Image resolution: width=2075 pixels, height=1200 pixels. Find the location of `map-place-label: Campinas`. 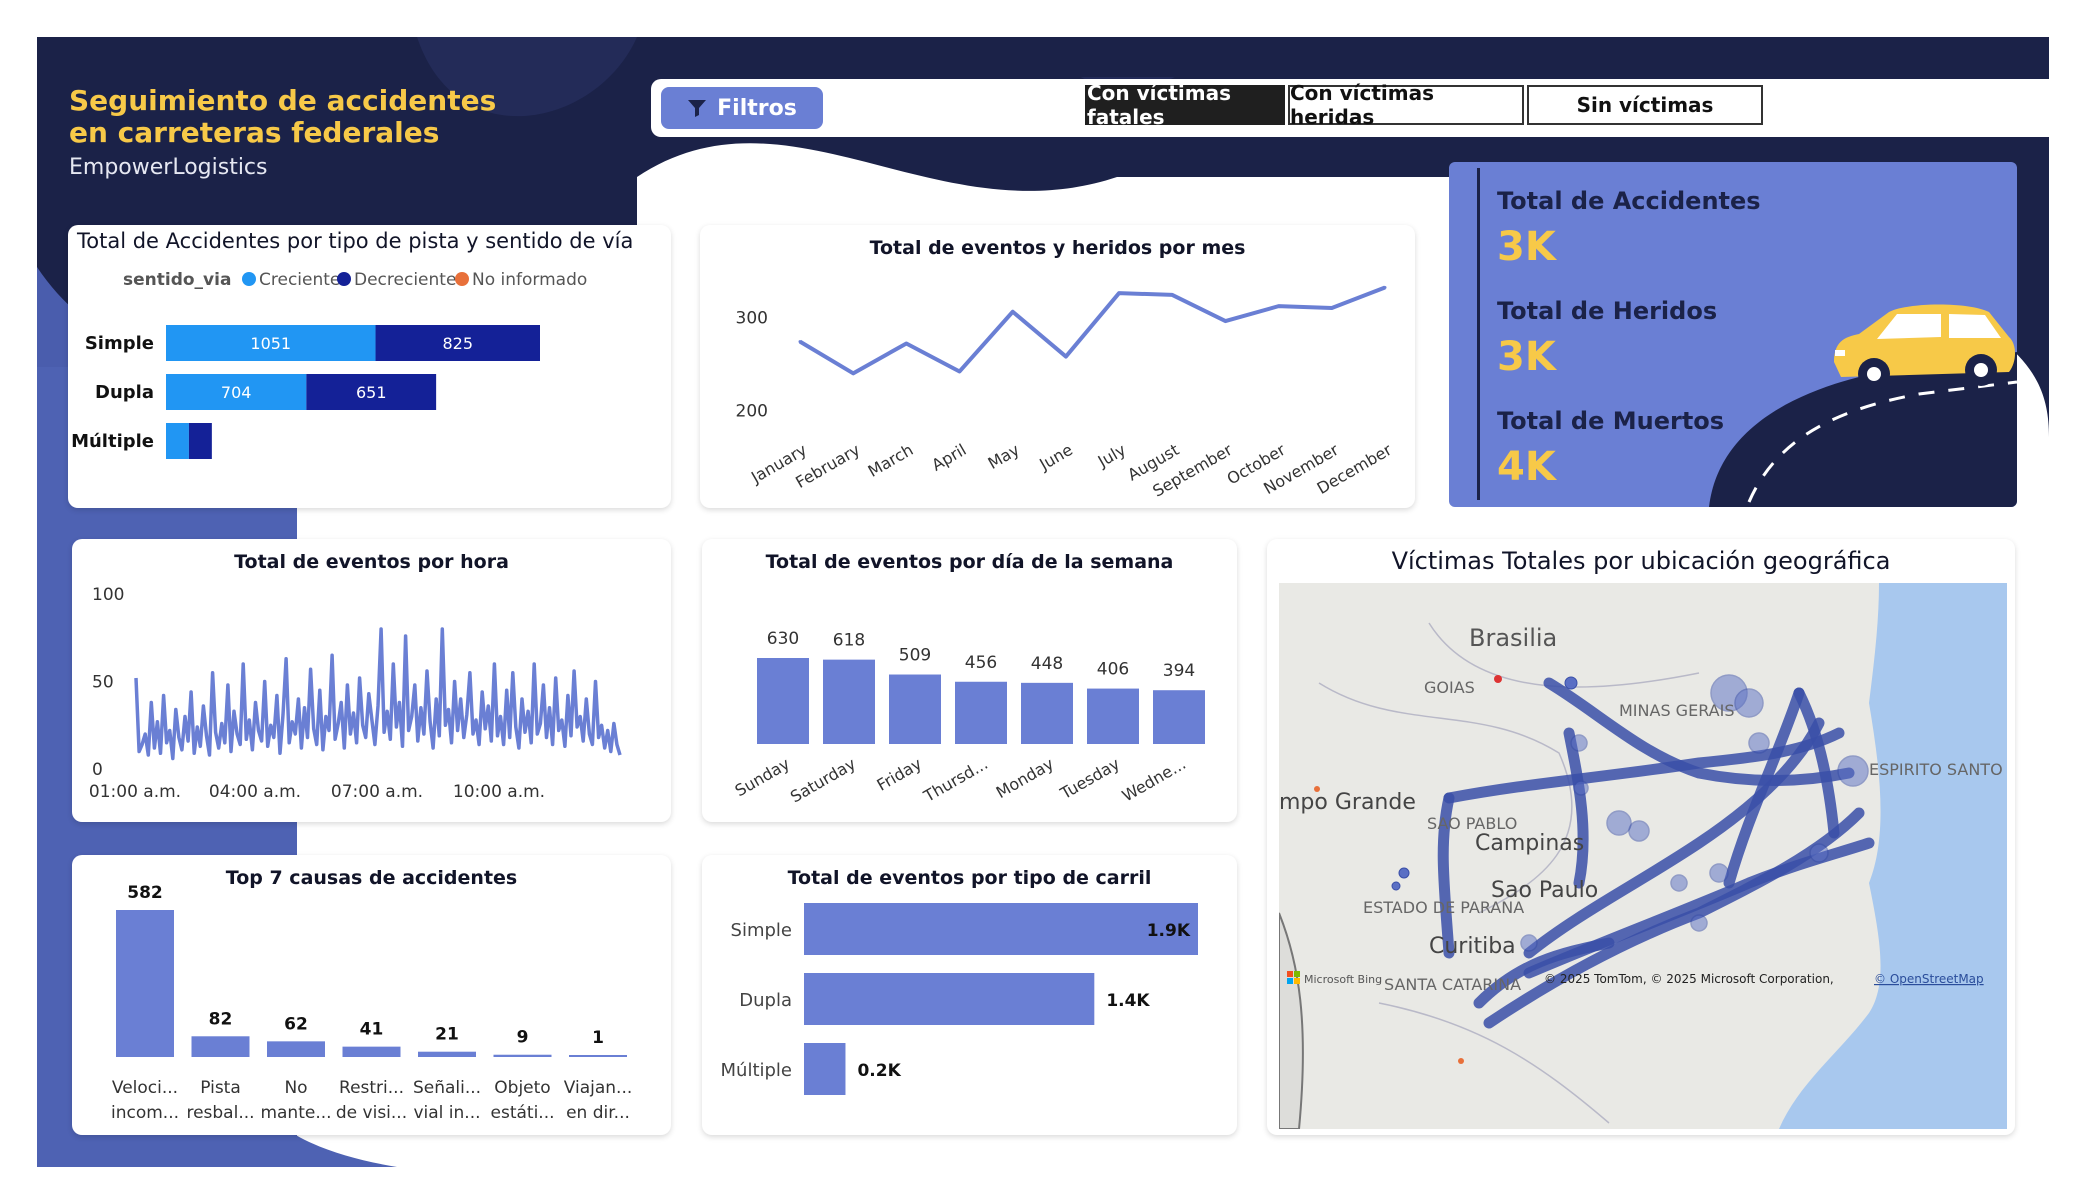

map-place-label: Campinas is located at coordinates (1529, 843).